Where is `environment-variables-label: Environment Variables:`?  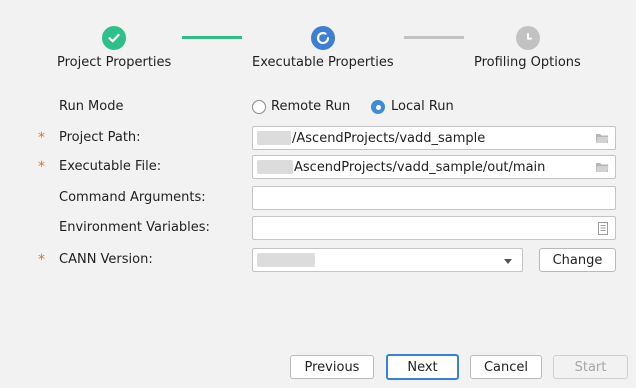
environment-variables-label: Environment Variables: is located at coordinates (134, 227).